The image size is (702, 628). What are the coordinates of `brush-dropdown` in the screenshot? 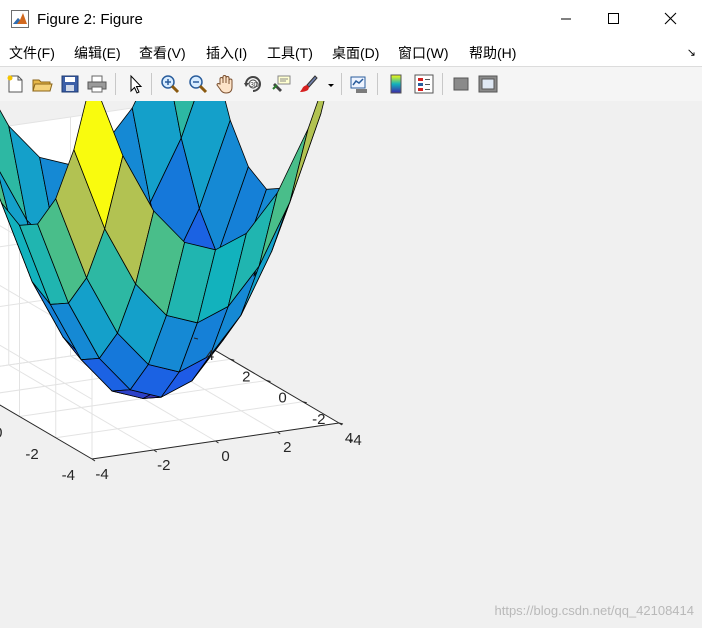 It's located at (331, 84).